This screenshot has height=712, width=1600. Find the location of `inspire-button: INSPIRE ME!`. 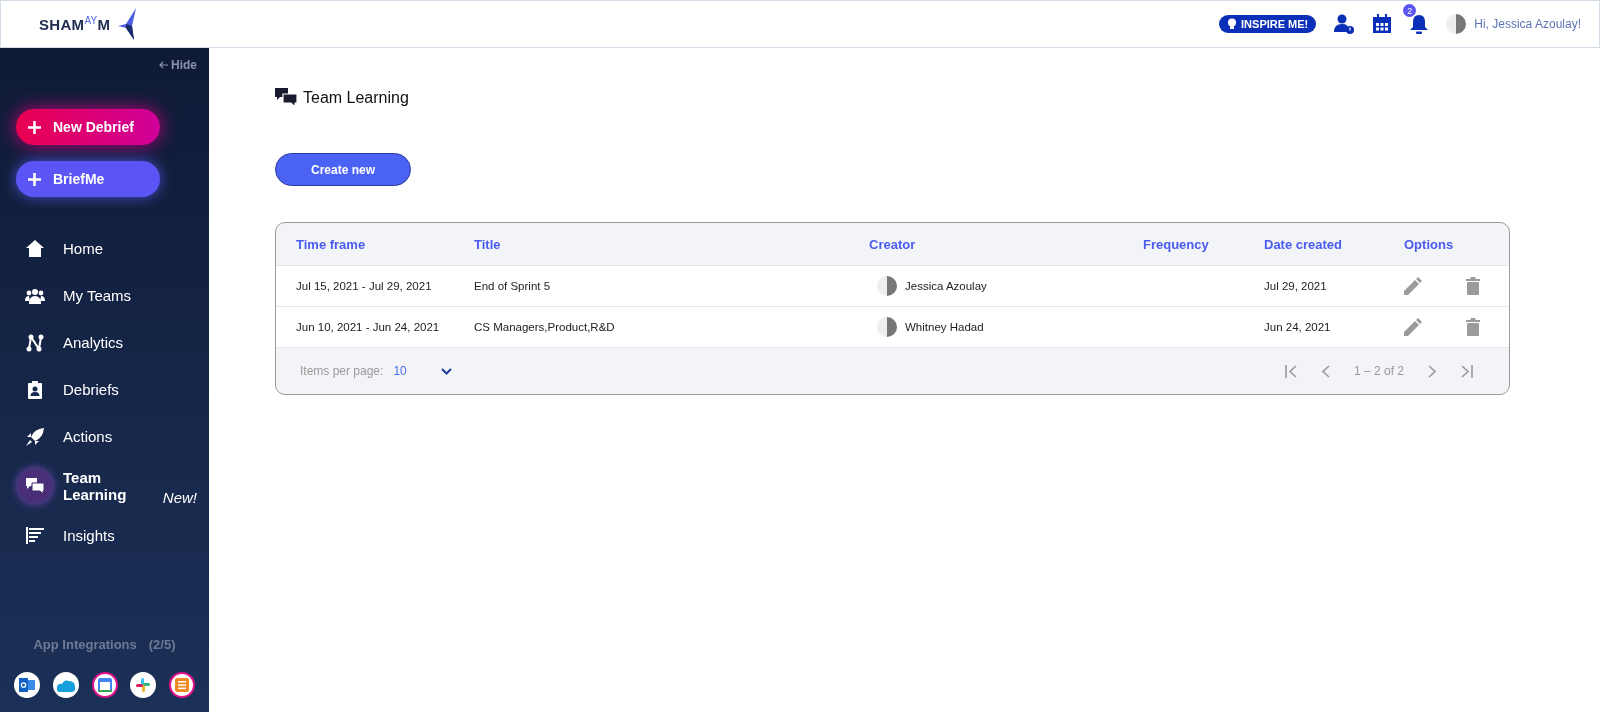

inspire-button: INSPIRE ME! is located at coordinates (1268, 24).